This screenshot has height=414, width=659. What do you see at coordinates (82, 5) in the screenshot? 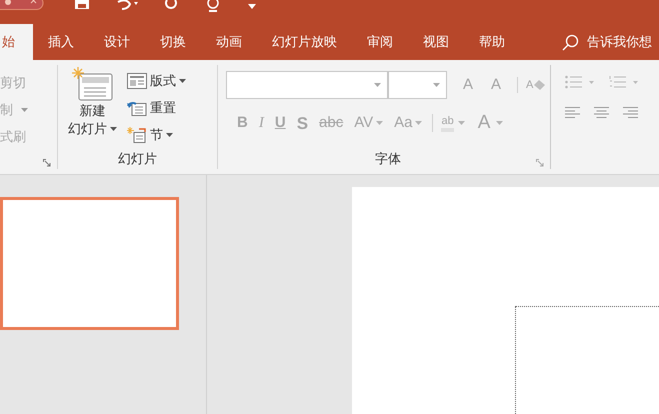
I see `save-icon` at bounding box center [82, 5].